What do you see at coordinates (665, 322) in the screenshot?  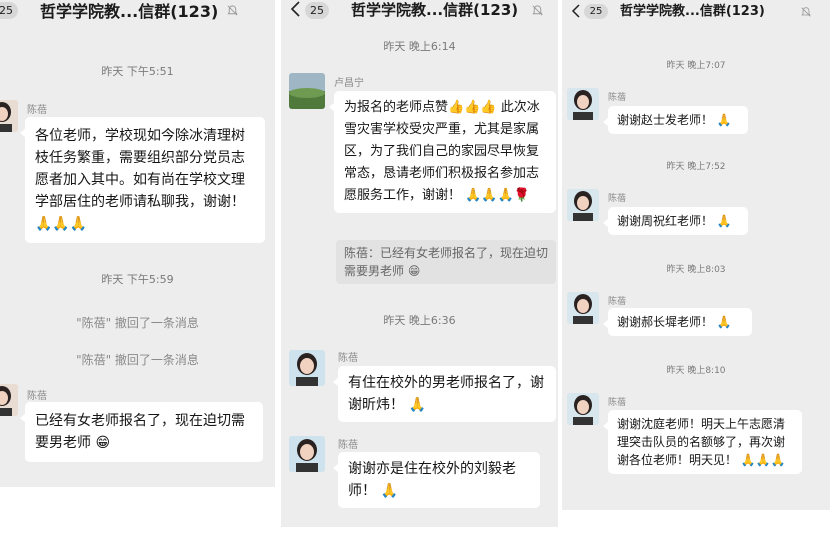 I see `message-text: 谢谢郝长墀老师！` at bounding box center [665, 322].